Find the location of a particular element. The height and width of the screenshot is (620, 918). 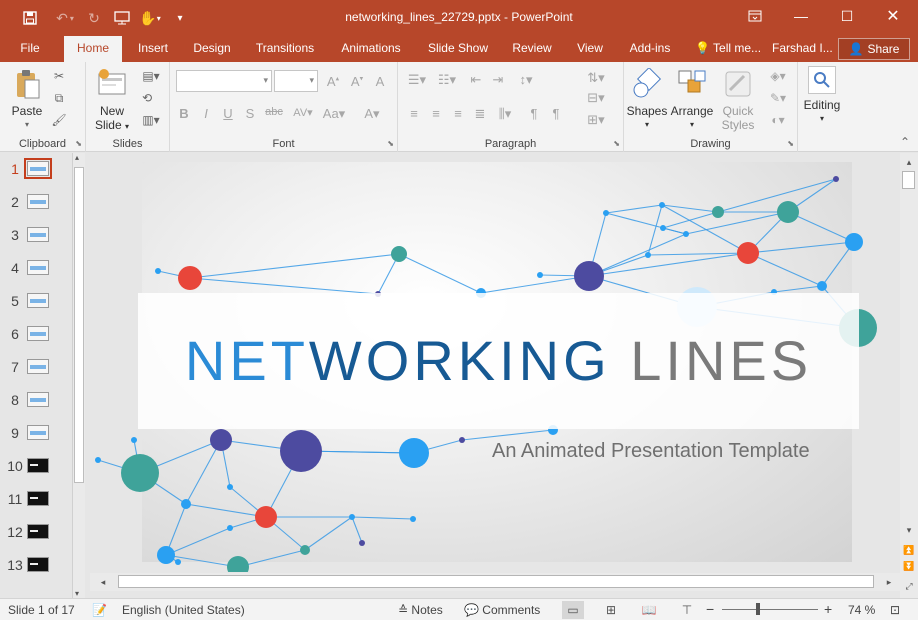

shape-outline-icon: ✎▾ is located at coordinates (778, 98).